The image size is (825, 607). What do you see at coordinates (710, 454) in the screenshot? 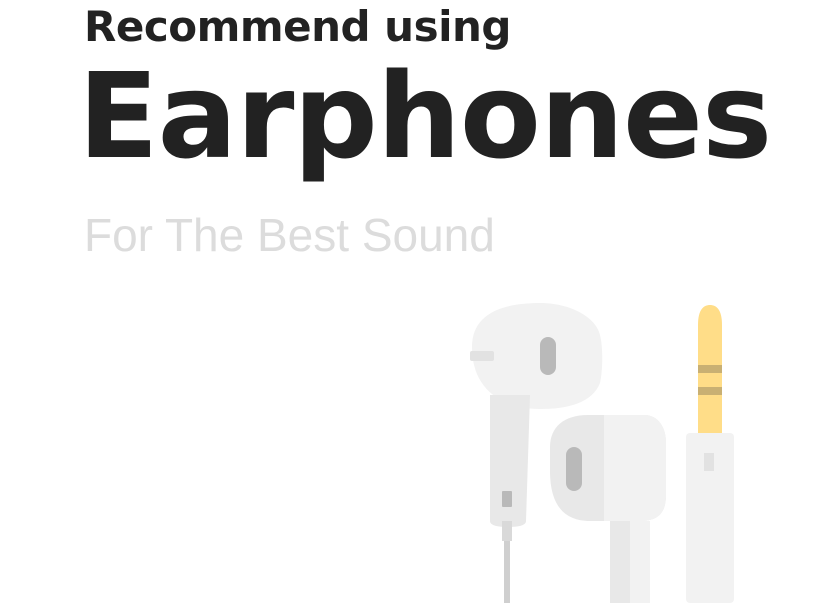
I see `audio-plug` at bounding box center [710, 454].